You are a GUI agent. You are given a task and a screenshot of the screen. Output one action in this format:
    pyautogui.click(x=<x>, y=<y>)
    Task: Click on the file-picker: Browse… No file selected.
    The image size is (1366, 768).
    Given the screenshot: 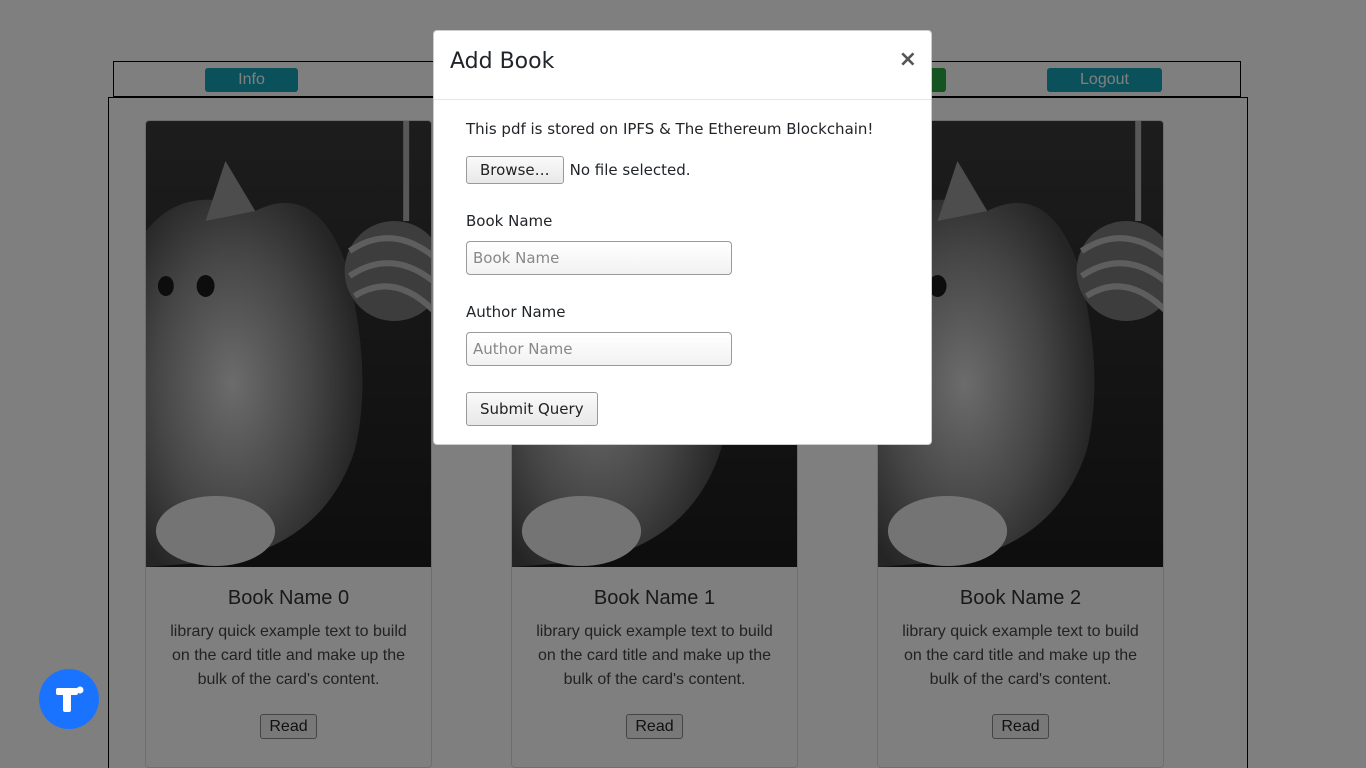 What is the action you would take?
    pyautogui.click(x=682, y=170)
    